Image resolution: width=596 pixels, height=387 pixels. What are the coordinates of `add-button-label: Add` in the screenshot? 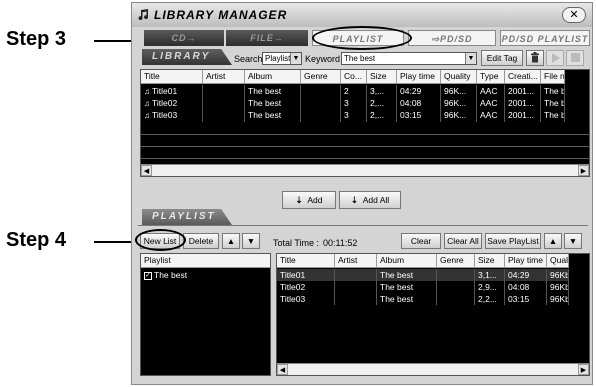 It's located at (315, 200).